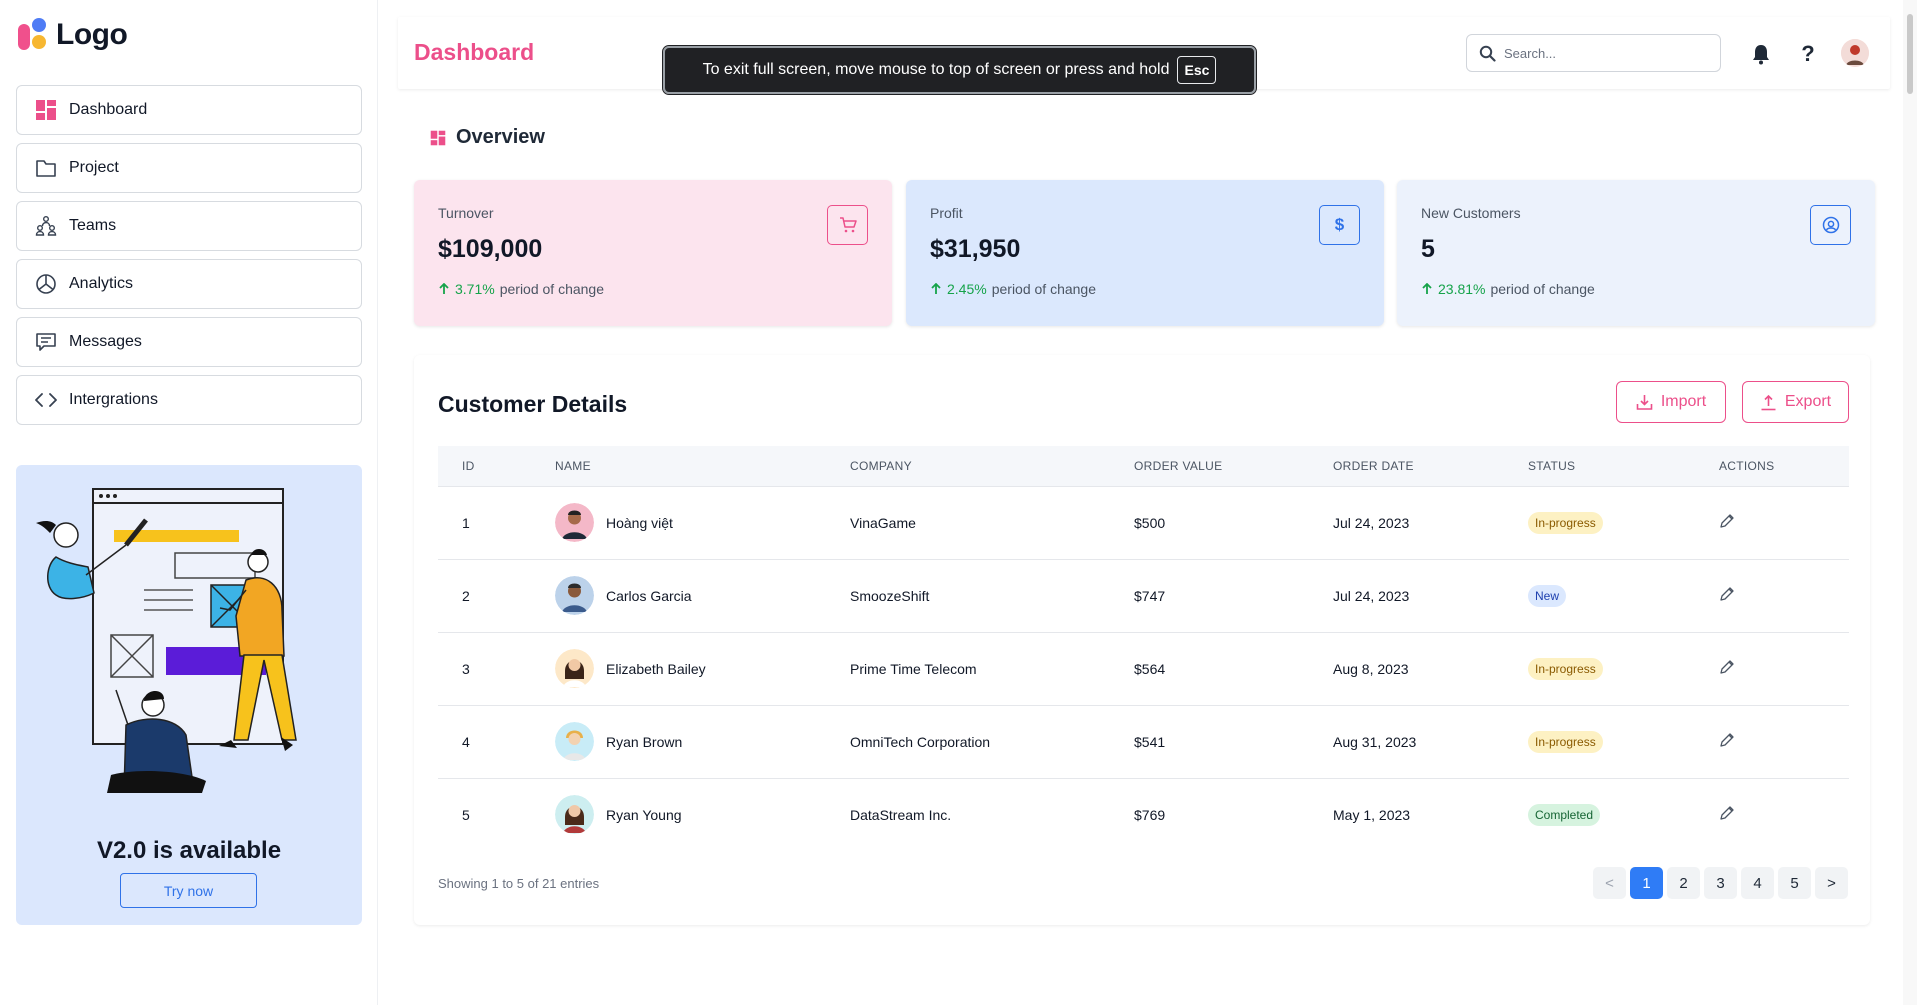 The image size is (1917, 1005). What do you see at coordinates (1747, 465) in the screenshot?
I see `column-header: ACTIONS` at bounding box center [1747, 465].